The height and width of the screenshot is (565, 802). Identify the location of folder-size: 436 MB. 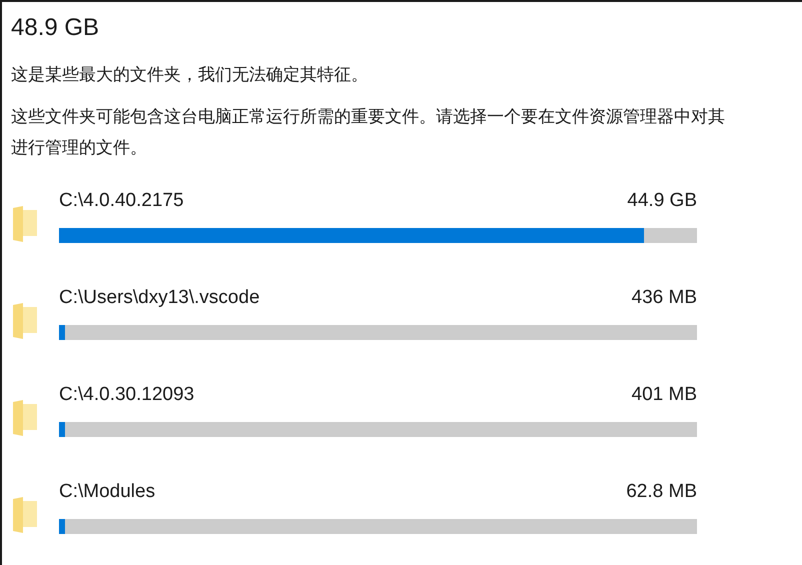
(664, 298).